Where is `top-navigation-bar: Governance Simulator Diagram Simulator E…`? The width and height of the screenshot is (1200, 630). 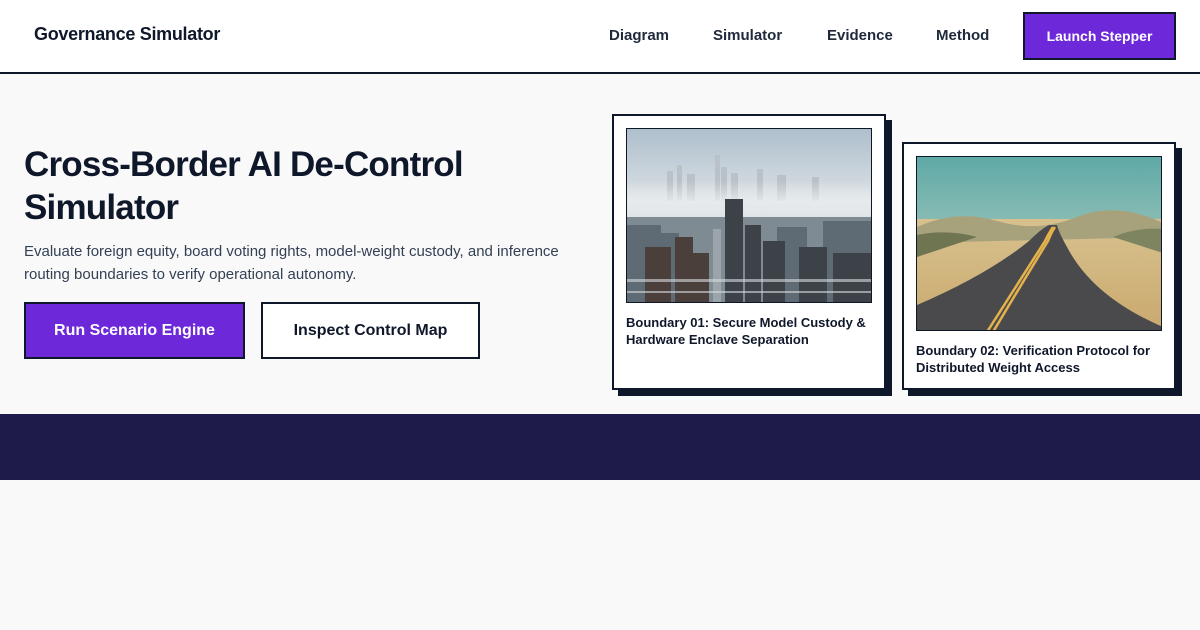 top-navigation-bar: Governance Simulator Diagram Simulator E… is located at coordinates (600, 37).